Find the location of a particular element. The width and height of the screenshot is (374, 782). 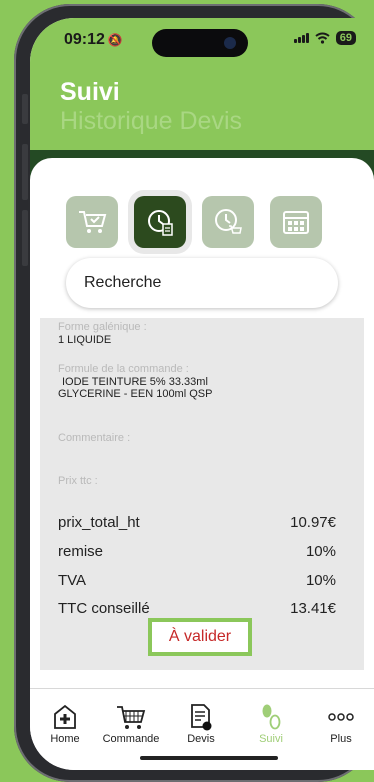

price-row-label: prix_total_ht is located at coordinates (99, 522).